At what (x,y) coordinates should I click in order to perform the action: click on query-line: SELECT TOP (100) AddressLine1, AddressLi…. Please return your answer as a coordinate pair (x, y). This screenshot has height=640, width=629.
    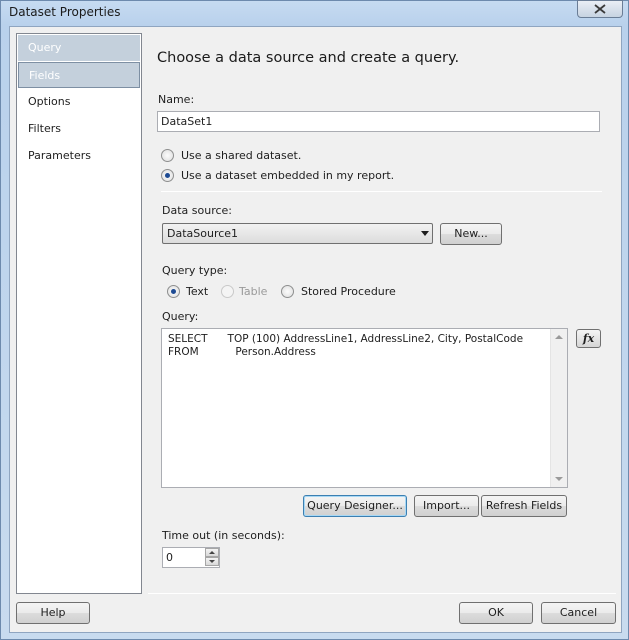
    Looking at the image, I should click on (346, 339).